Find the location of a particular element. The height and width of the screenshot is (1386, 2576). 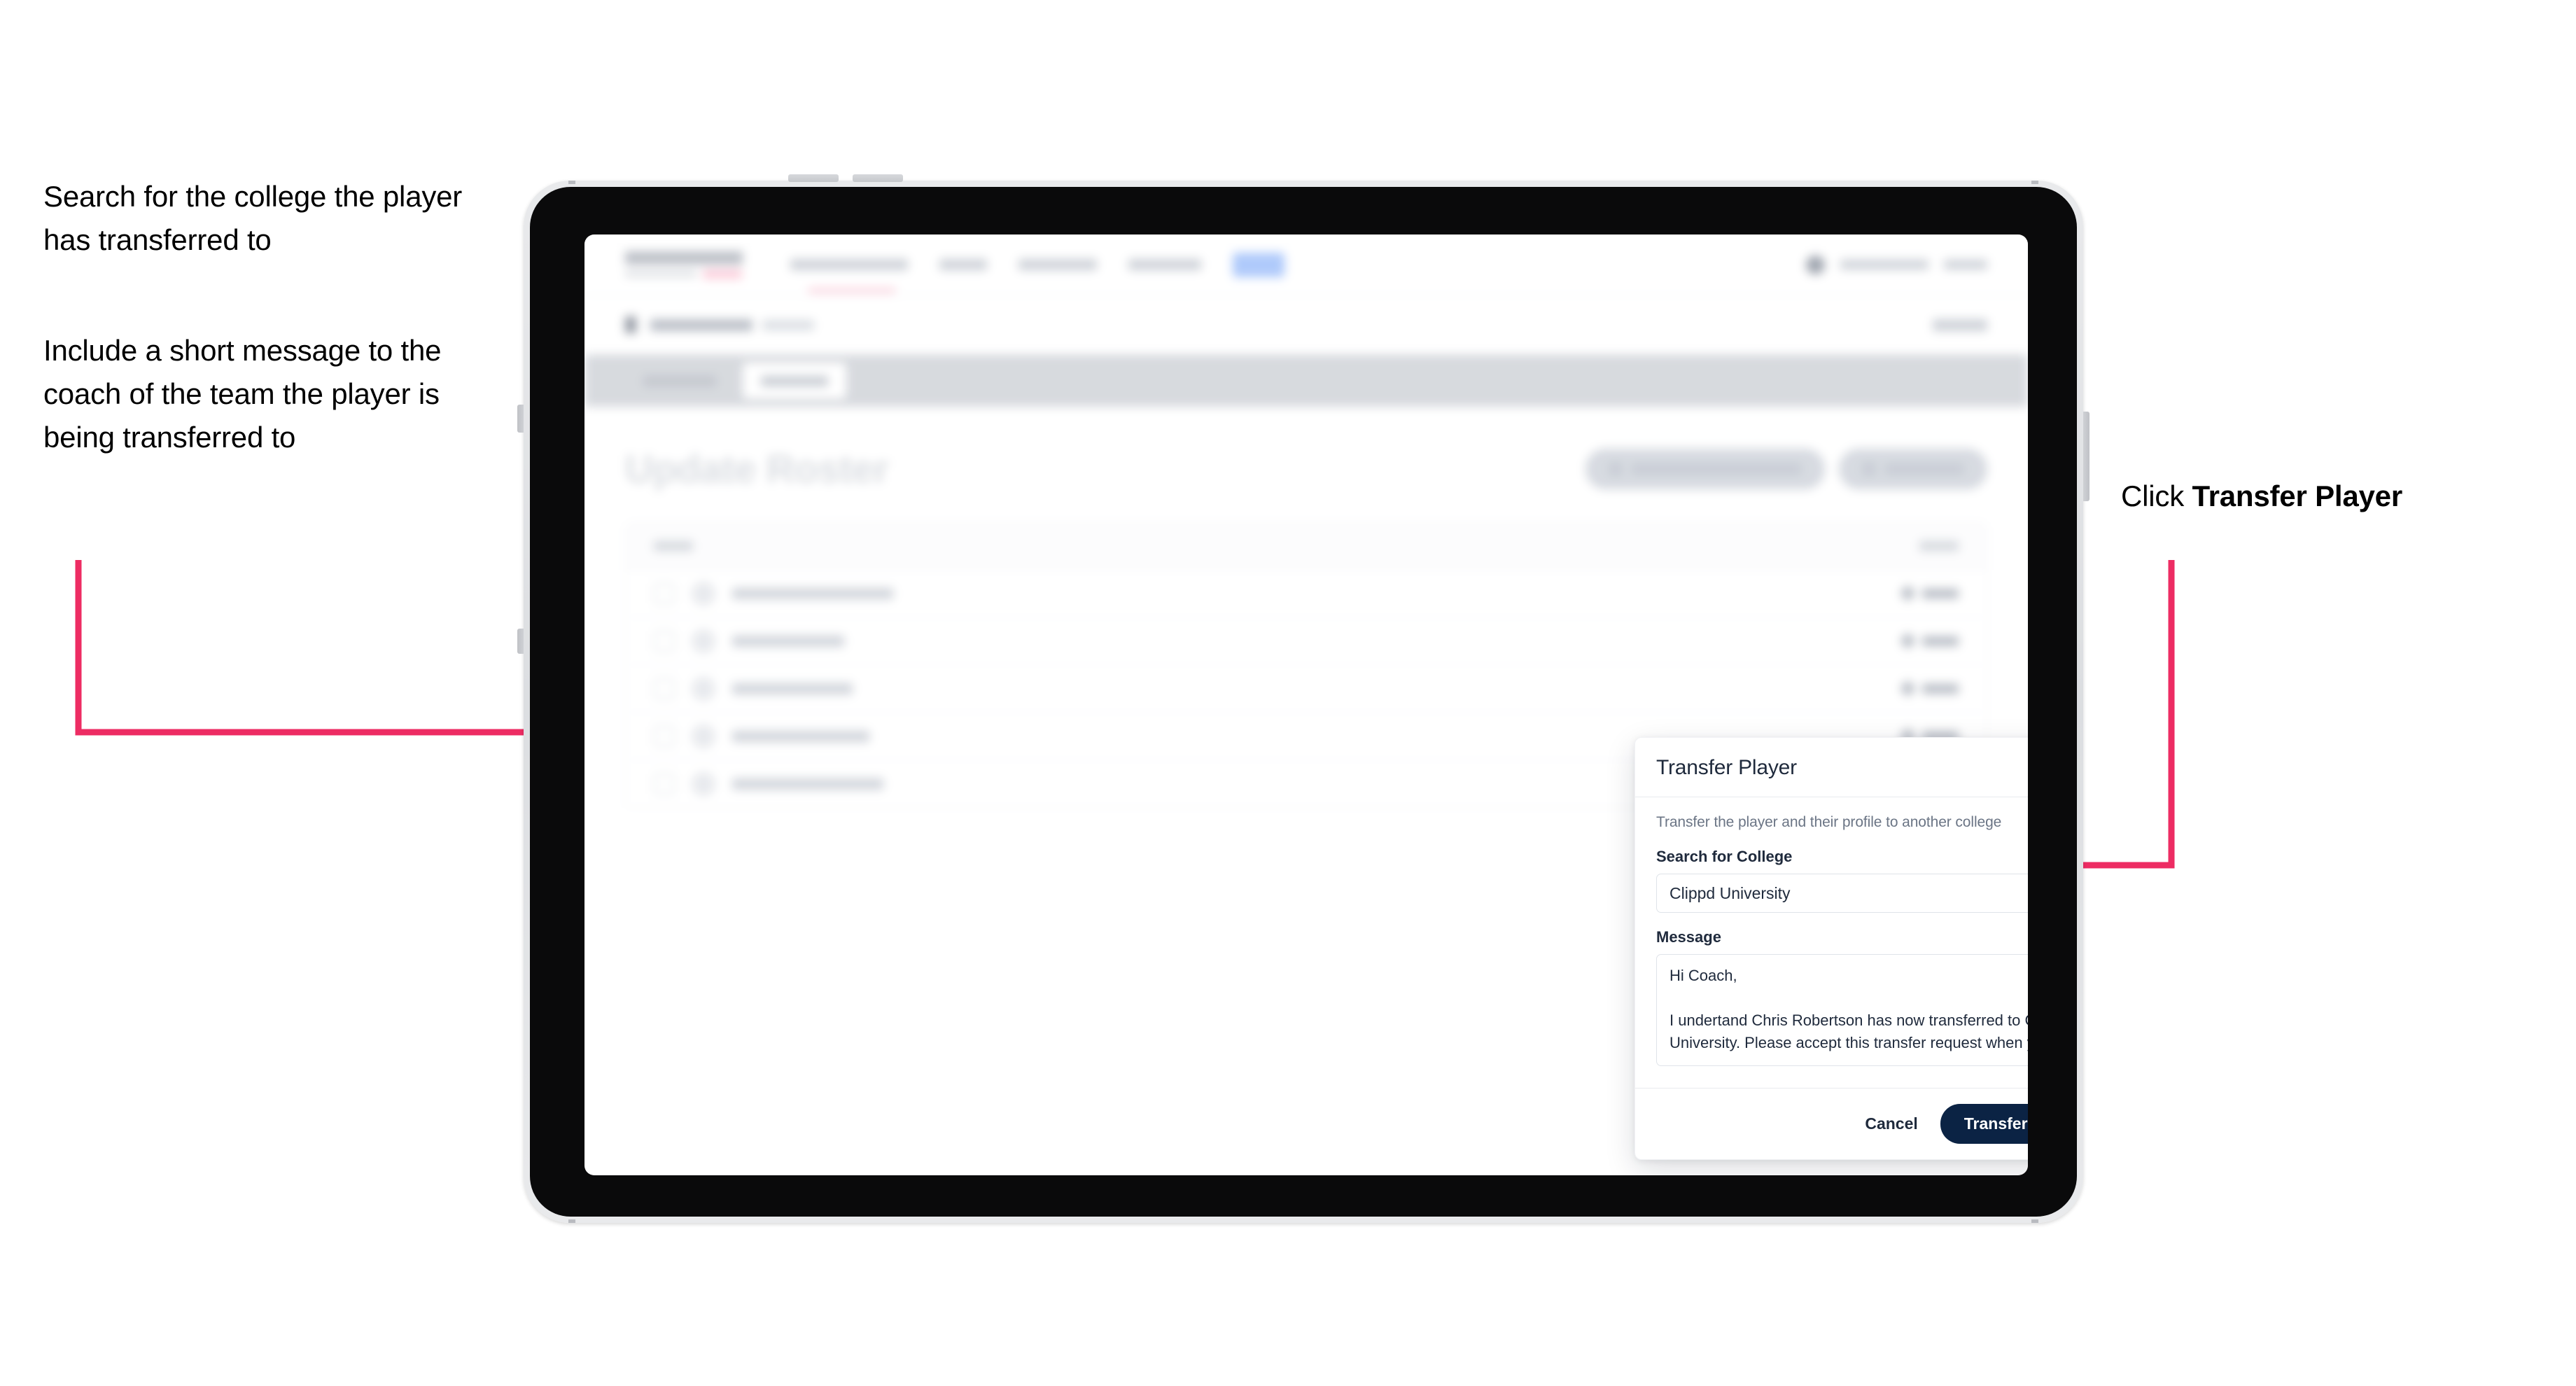

request-player-transfer-button is located at coordinates (1705, 468).